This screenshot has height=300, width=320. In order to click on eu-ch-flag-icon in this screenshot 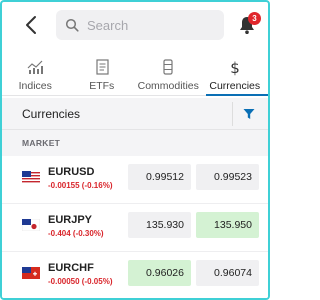, I will do `click(31, 273)`.